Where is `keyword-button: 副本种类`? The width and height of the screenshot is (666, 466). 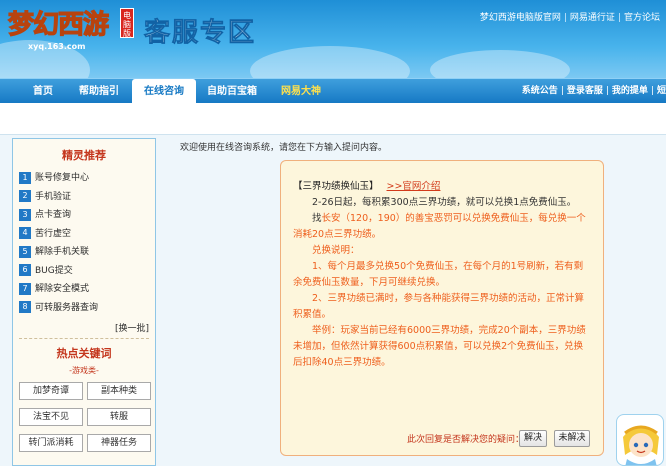 keyword-button: 副本种类 is located at coordinates (119, 391).